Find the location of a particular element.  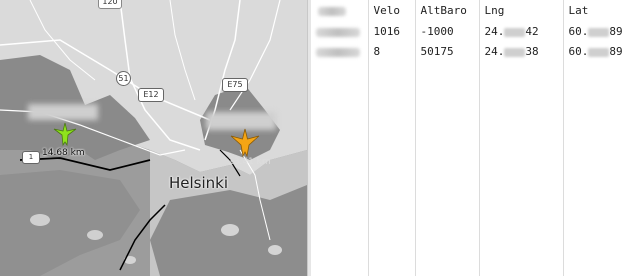

aircraft-distance-label: 14.68 km is located at coordinates (63, 153).